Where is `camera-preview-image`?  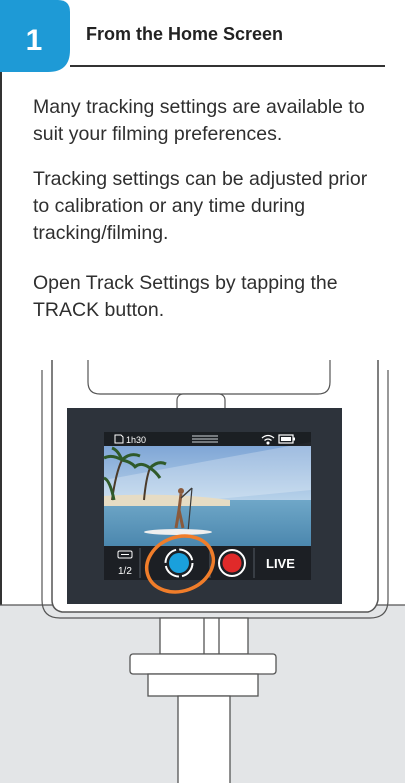 camera-preview-image is located at coordinates (207, 495).